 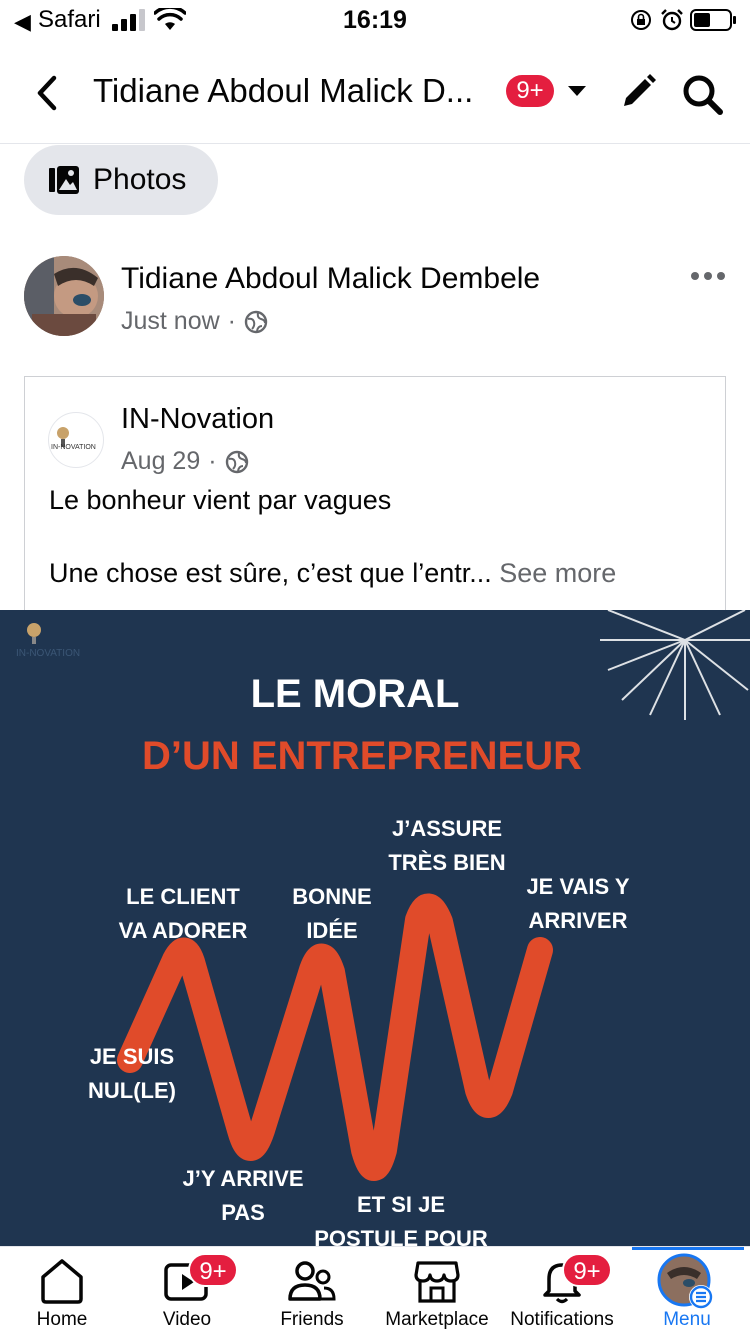 I want to click on post-author-name: Tidiane Abdoul Malick Dembele, so click(x=330, y=279).